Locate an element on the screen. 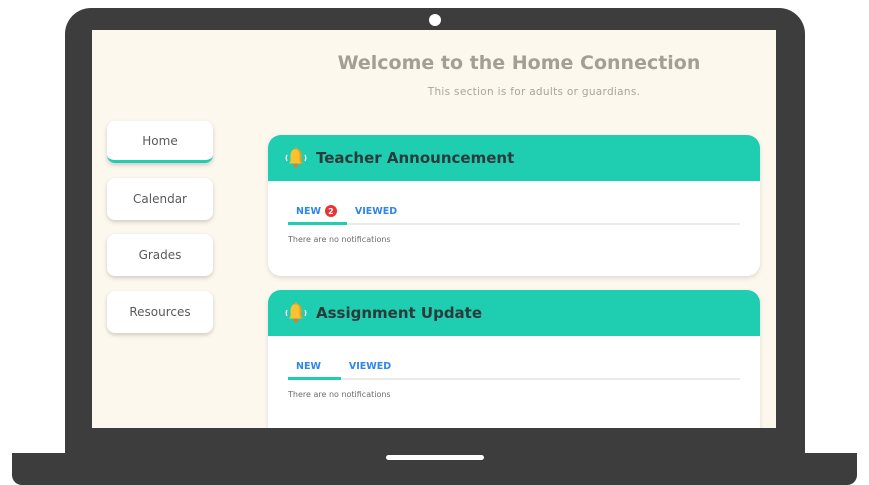  notification-tabs: NEW 2 VIEWED is located at coordinates (514, 211).